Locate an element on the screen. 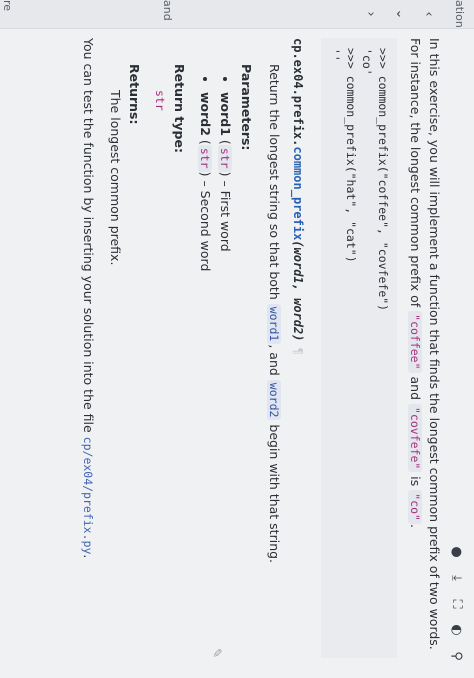 This screenshot has height=678, width=474. return-type-value: str is located at coordinates (160, 100).